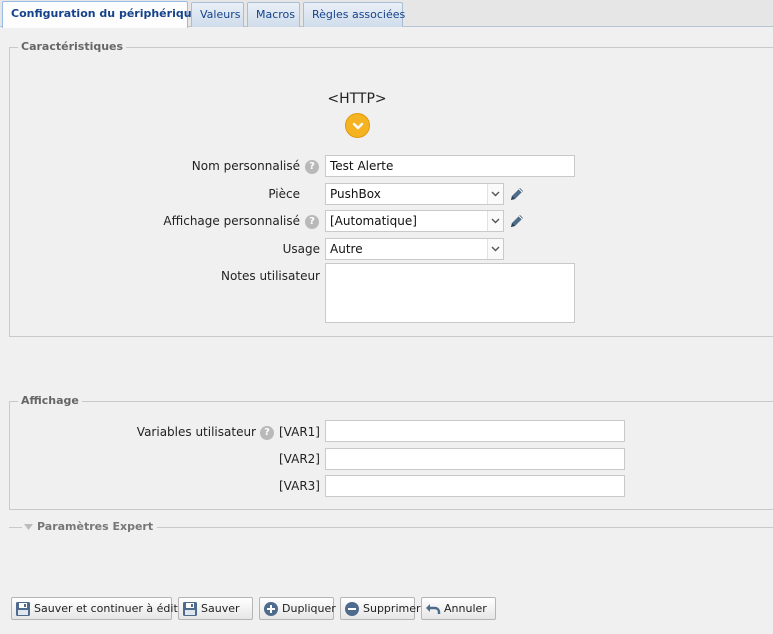  What do you see at coordinates (355, 194) in the screenshot?
I see `room-select-value: PushBox` at bounding box center [355, 194].